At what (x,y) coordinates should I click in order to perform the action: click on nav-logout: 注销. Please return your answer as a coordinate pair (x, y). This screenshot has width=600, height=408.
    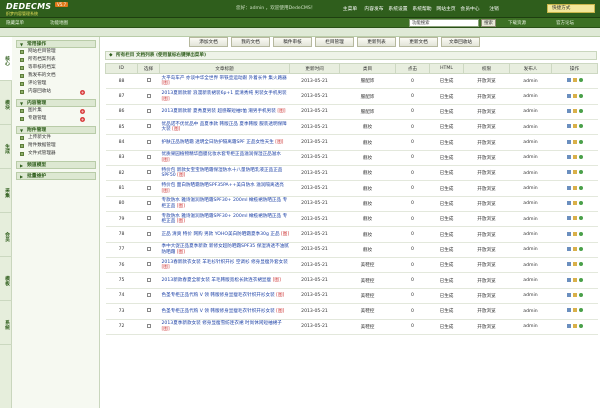
    Looking at the image, I should click on (494, 8).